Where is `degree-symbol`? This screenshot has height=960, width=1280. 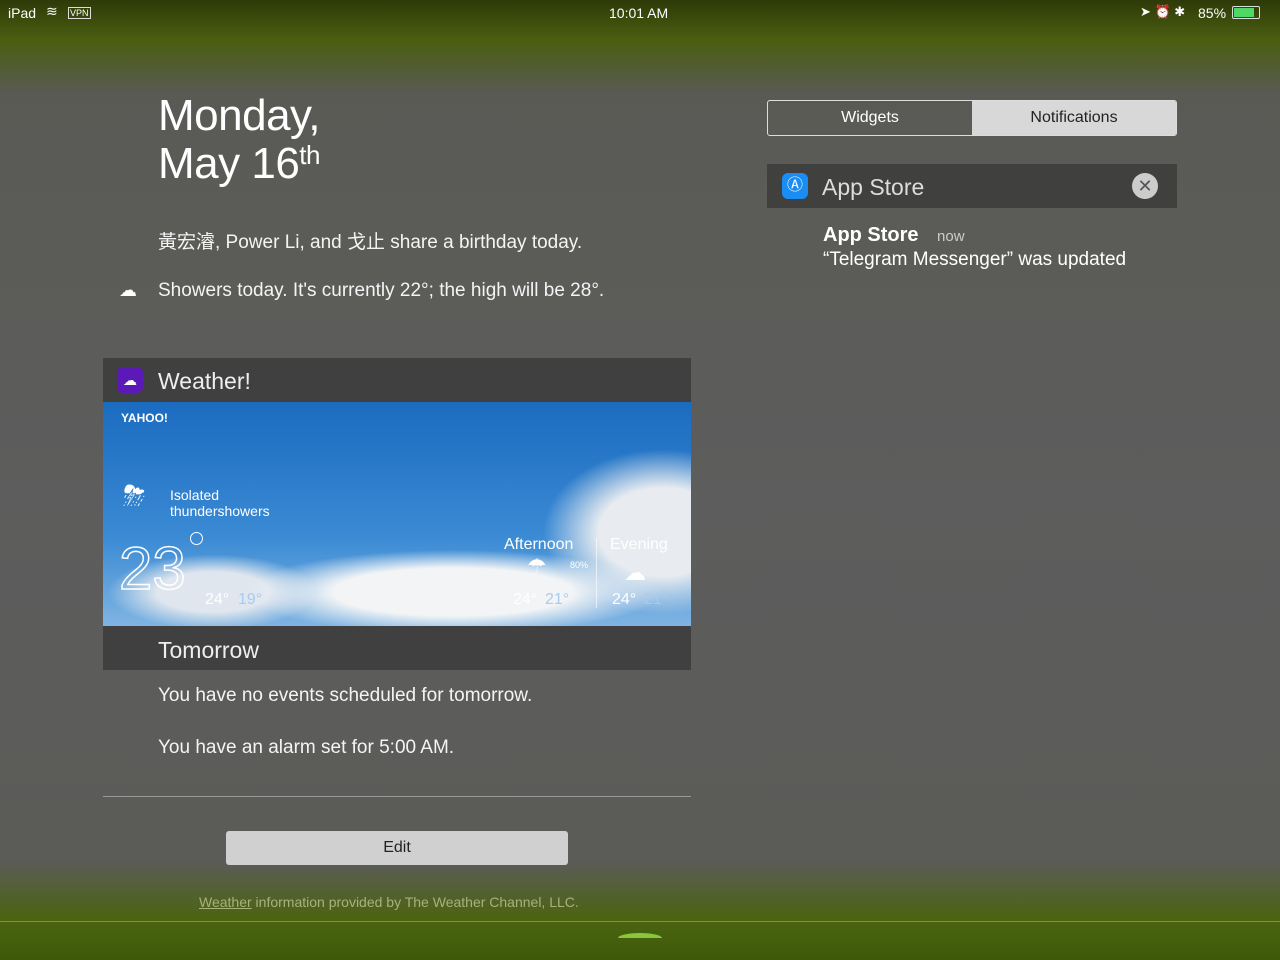 degree-symbol is located at coordinates (196, 538).